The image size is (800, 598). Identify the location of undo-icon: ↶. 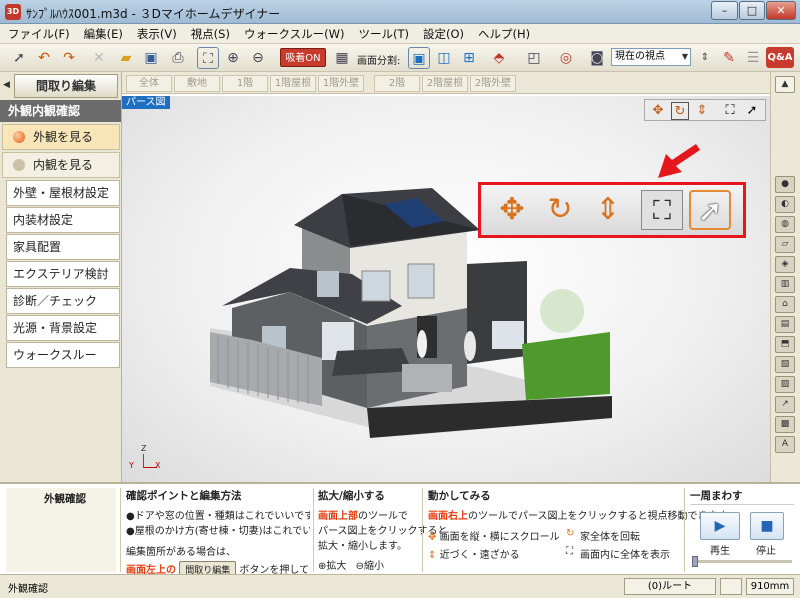
(44, 58).